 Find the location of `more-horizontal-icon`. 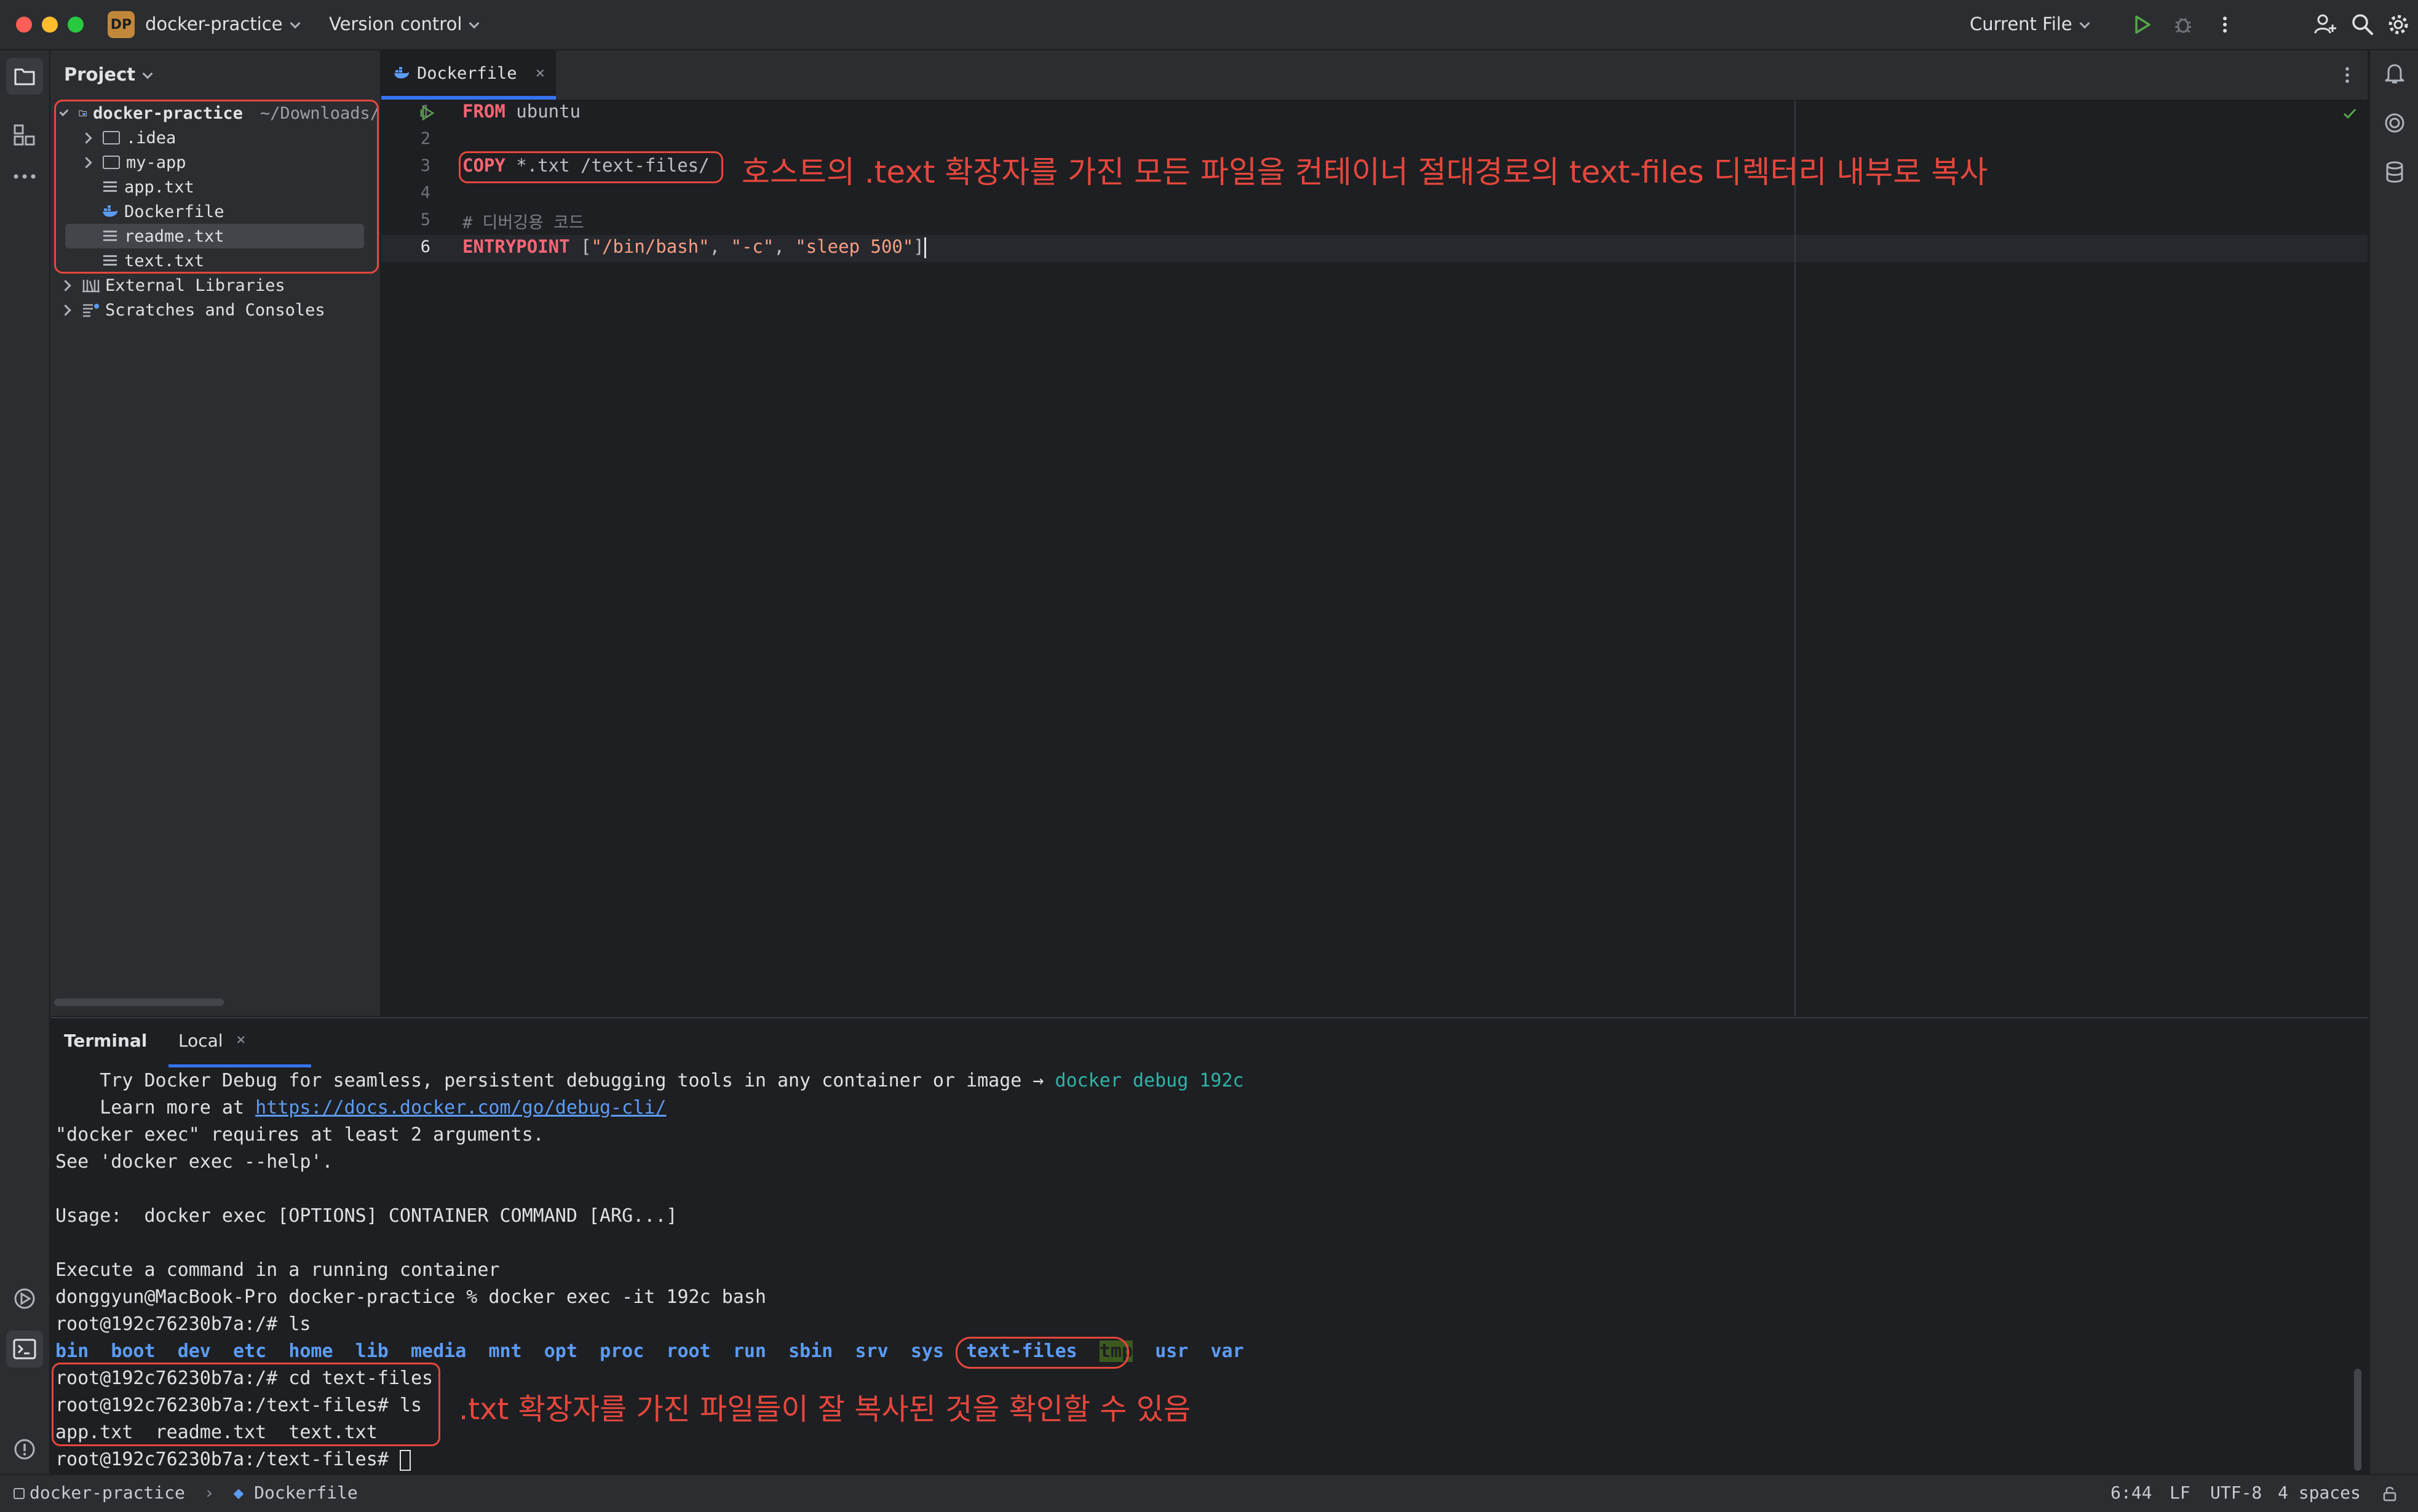

more-horizontal-icon is located at coordinates (24, 177).